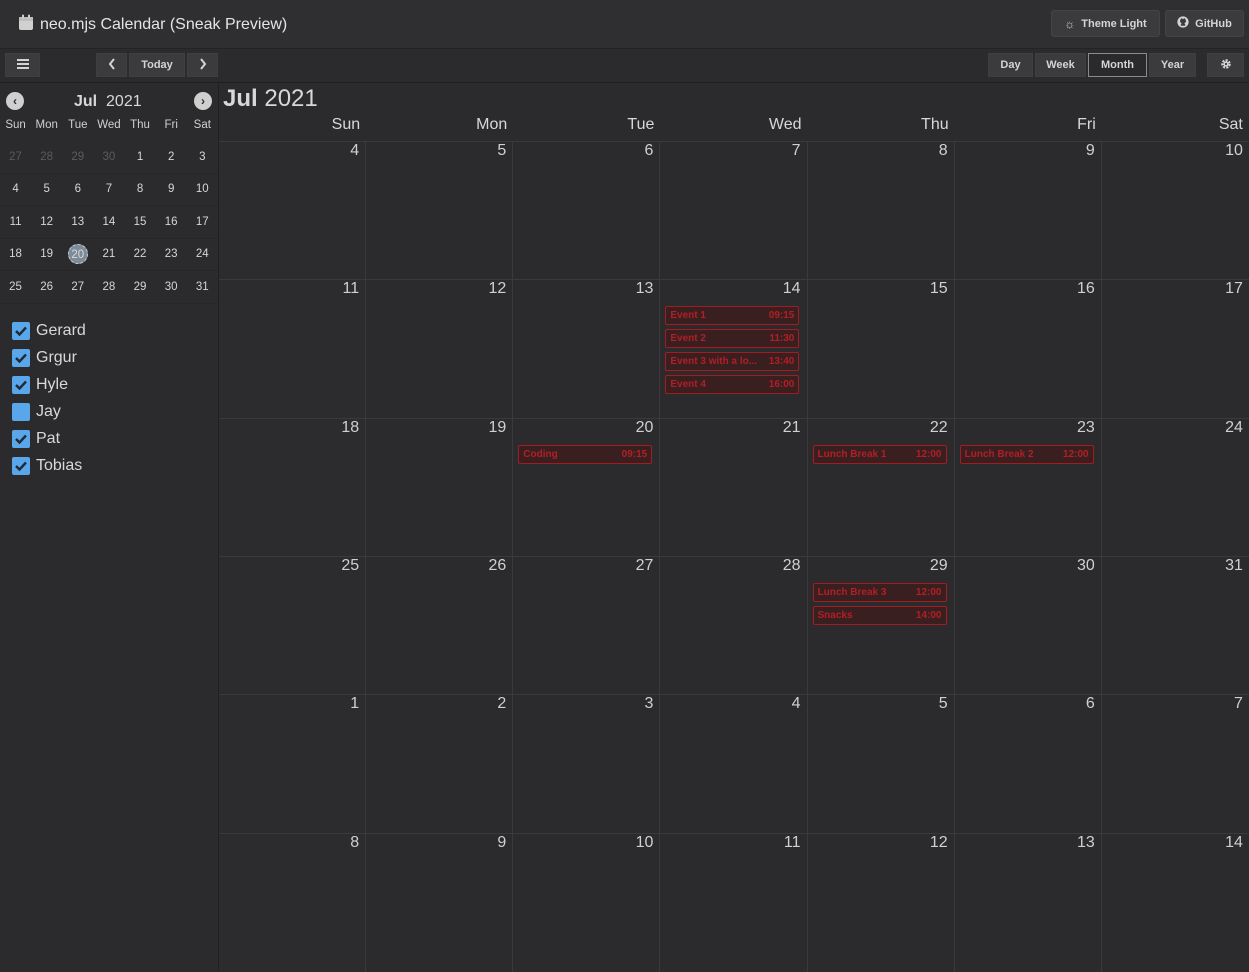  What do you see at coordinates (171, 189) in the screenshot?
I see `mini-calendar-day: 9` at bounding box center [171, 189].